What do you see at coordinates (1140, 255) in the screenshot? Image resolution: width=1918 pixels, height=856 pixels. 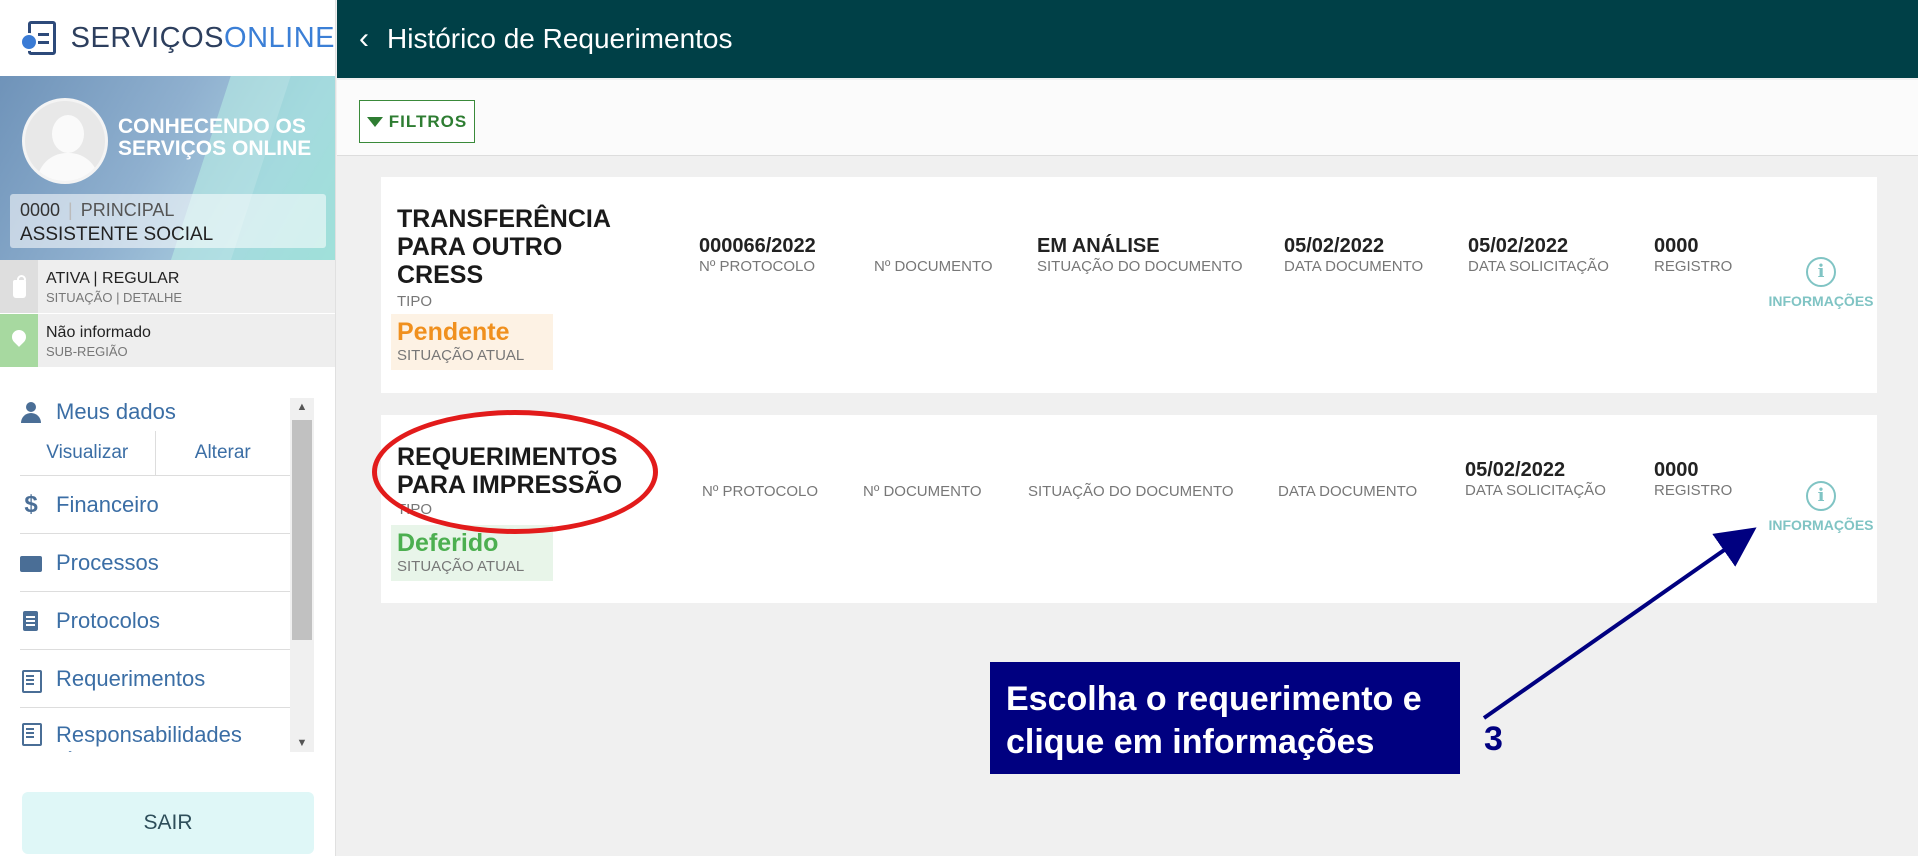 I see `document-status-column: EM ANÁLISE SITUAÇÃO DO DOCUMENTO` at bounding box center [1140, 255].